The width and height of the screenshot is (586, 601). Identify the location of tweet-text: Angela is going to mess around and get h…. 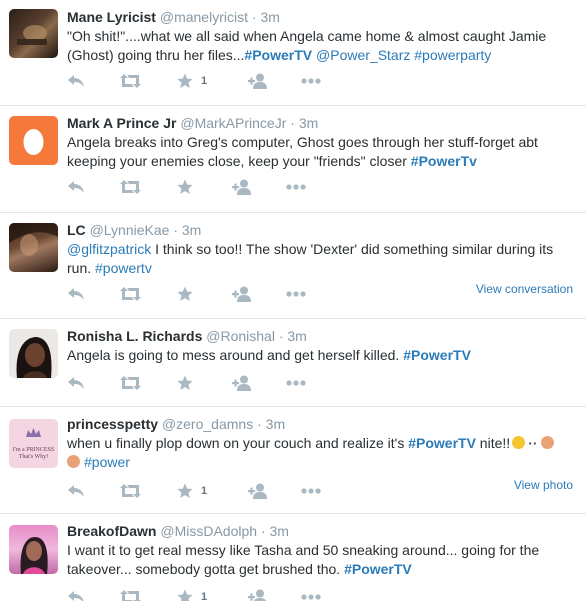
(322, 355).